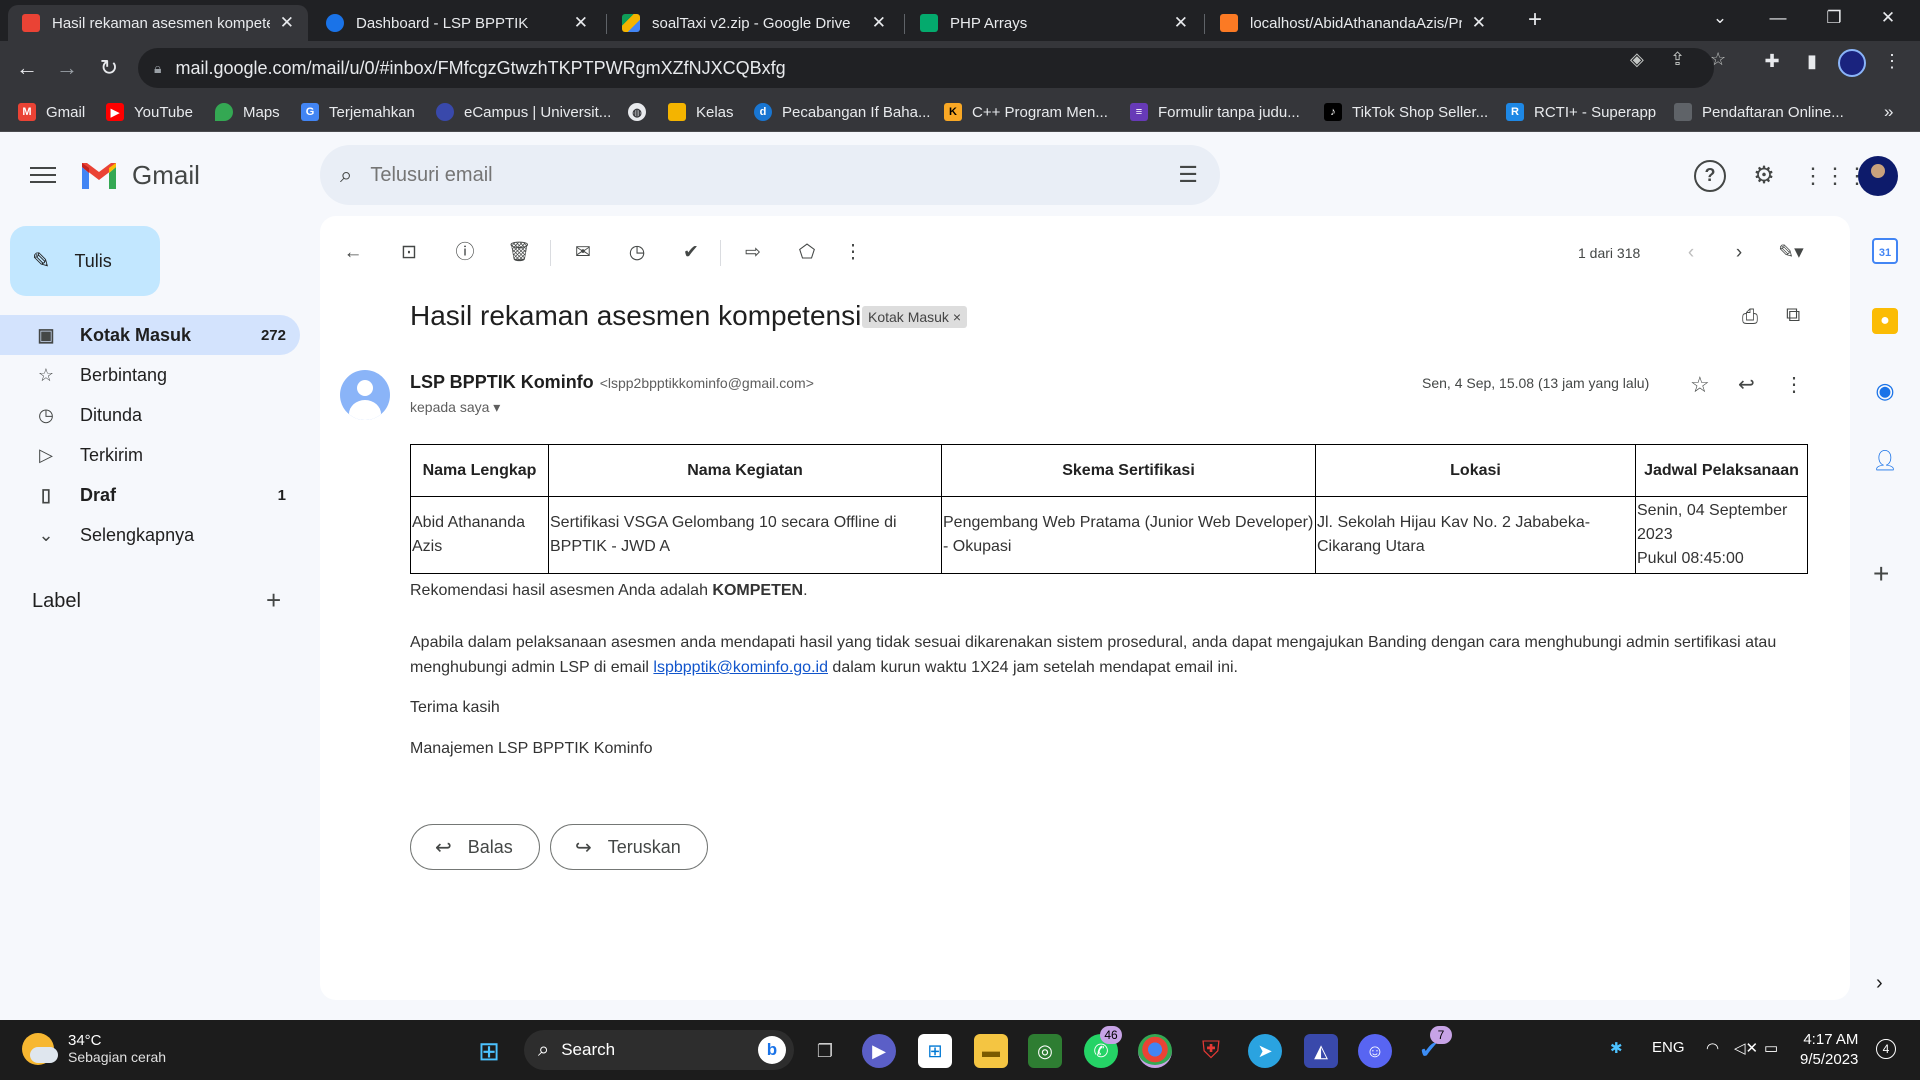 The width and height of the screenshot is (1920, 1080). I want to click on language-indicator: ENG, so click(1668, 1047).